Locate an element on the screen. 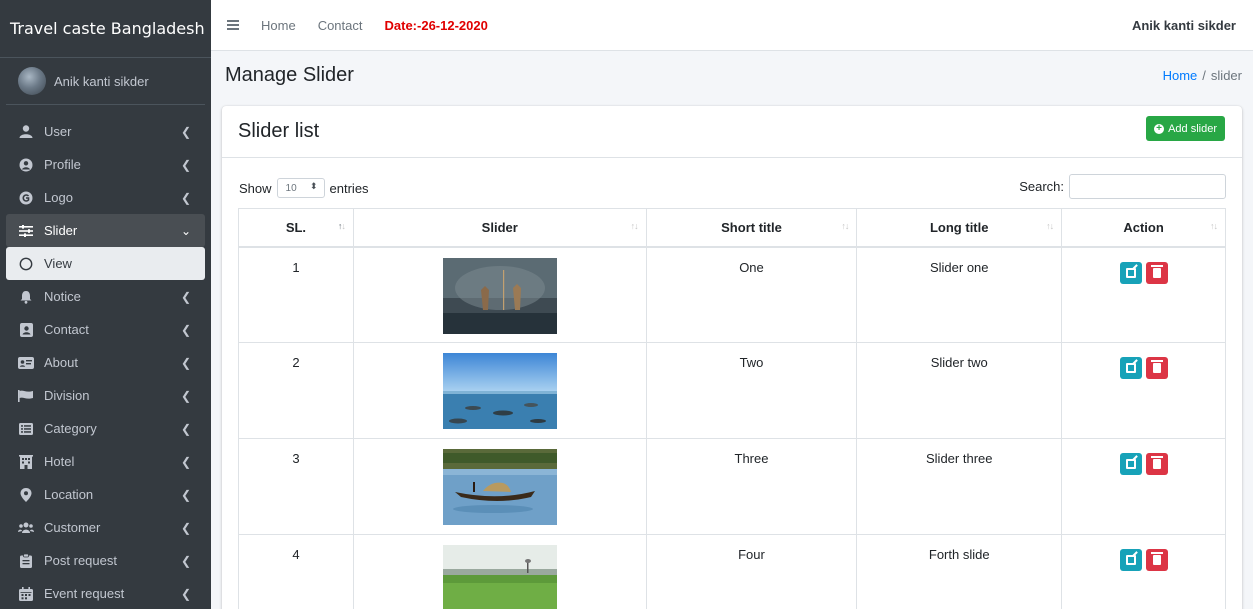  sidebar-item-profile: Profile ❮ is located at coordinates (105, 164).